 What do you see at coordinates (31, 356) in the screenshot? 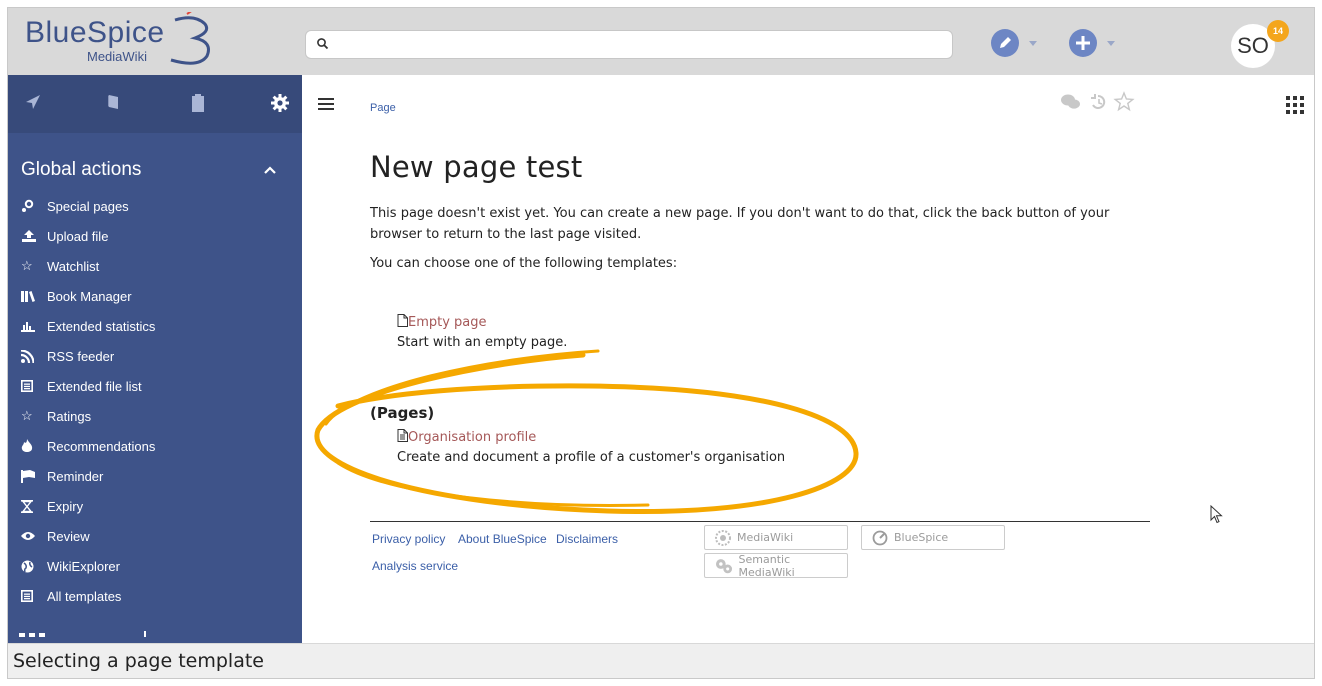
I see `rss-icon` at bounding box center [31, 356].